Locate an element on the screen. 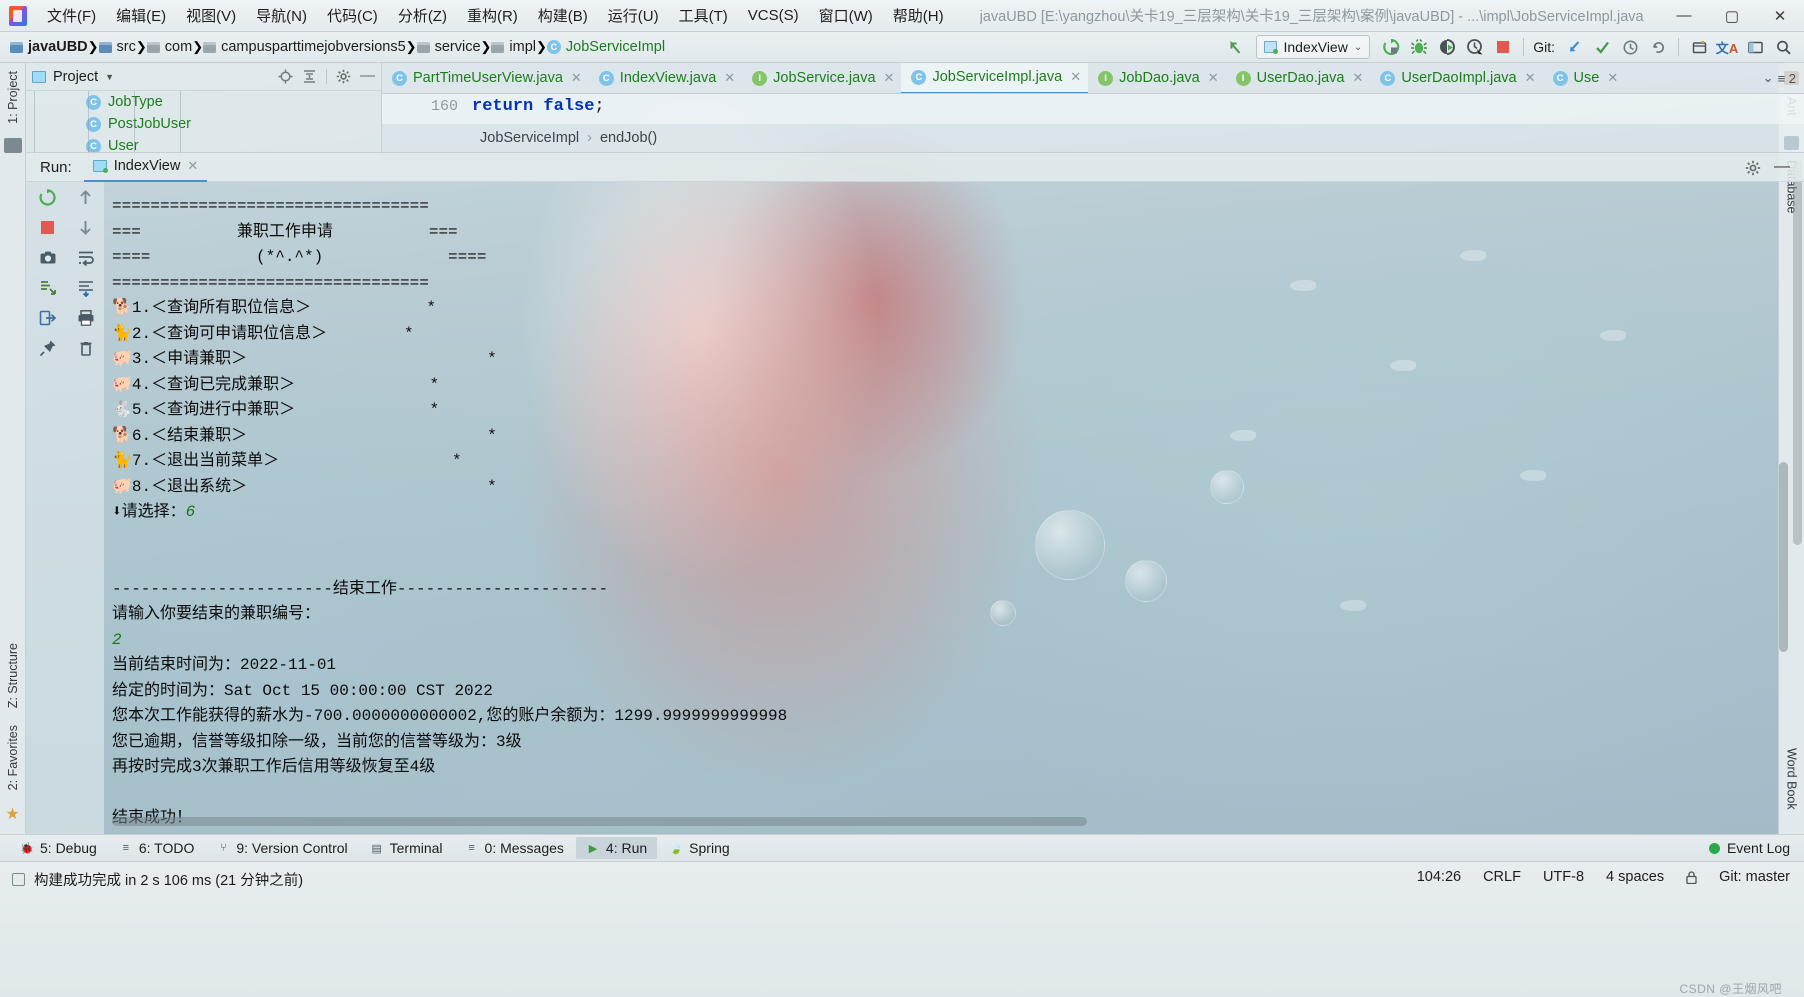 The height and width of the screenshot is (997, 1804). favorites-star-icon: ★ is located at coordinates (12, 814).